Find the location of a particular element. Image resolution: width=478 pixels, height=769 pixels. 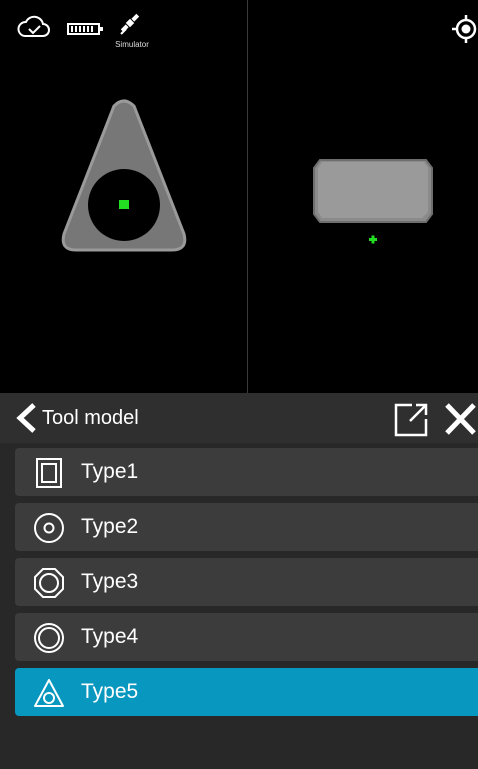

list-item-type2: Type2 is located at coordinates (246, 527).